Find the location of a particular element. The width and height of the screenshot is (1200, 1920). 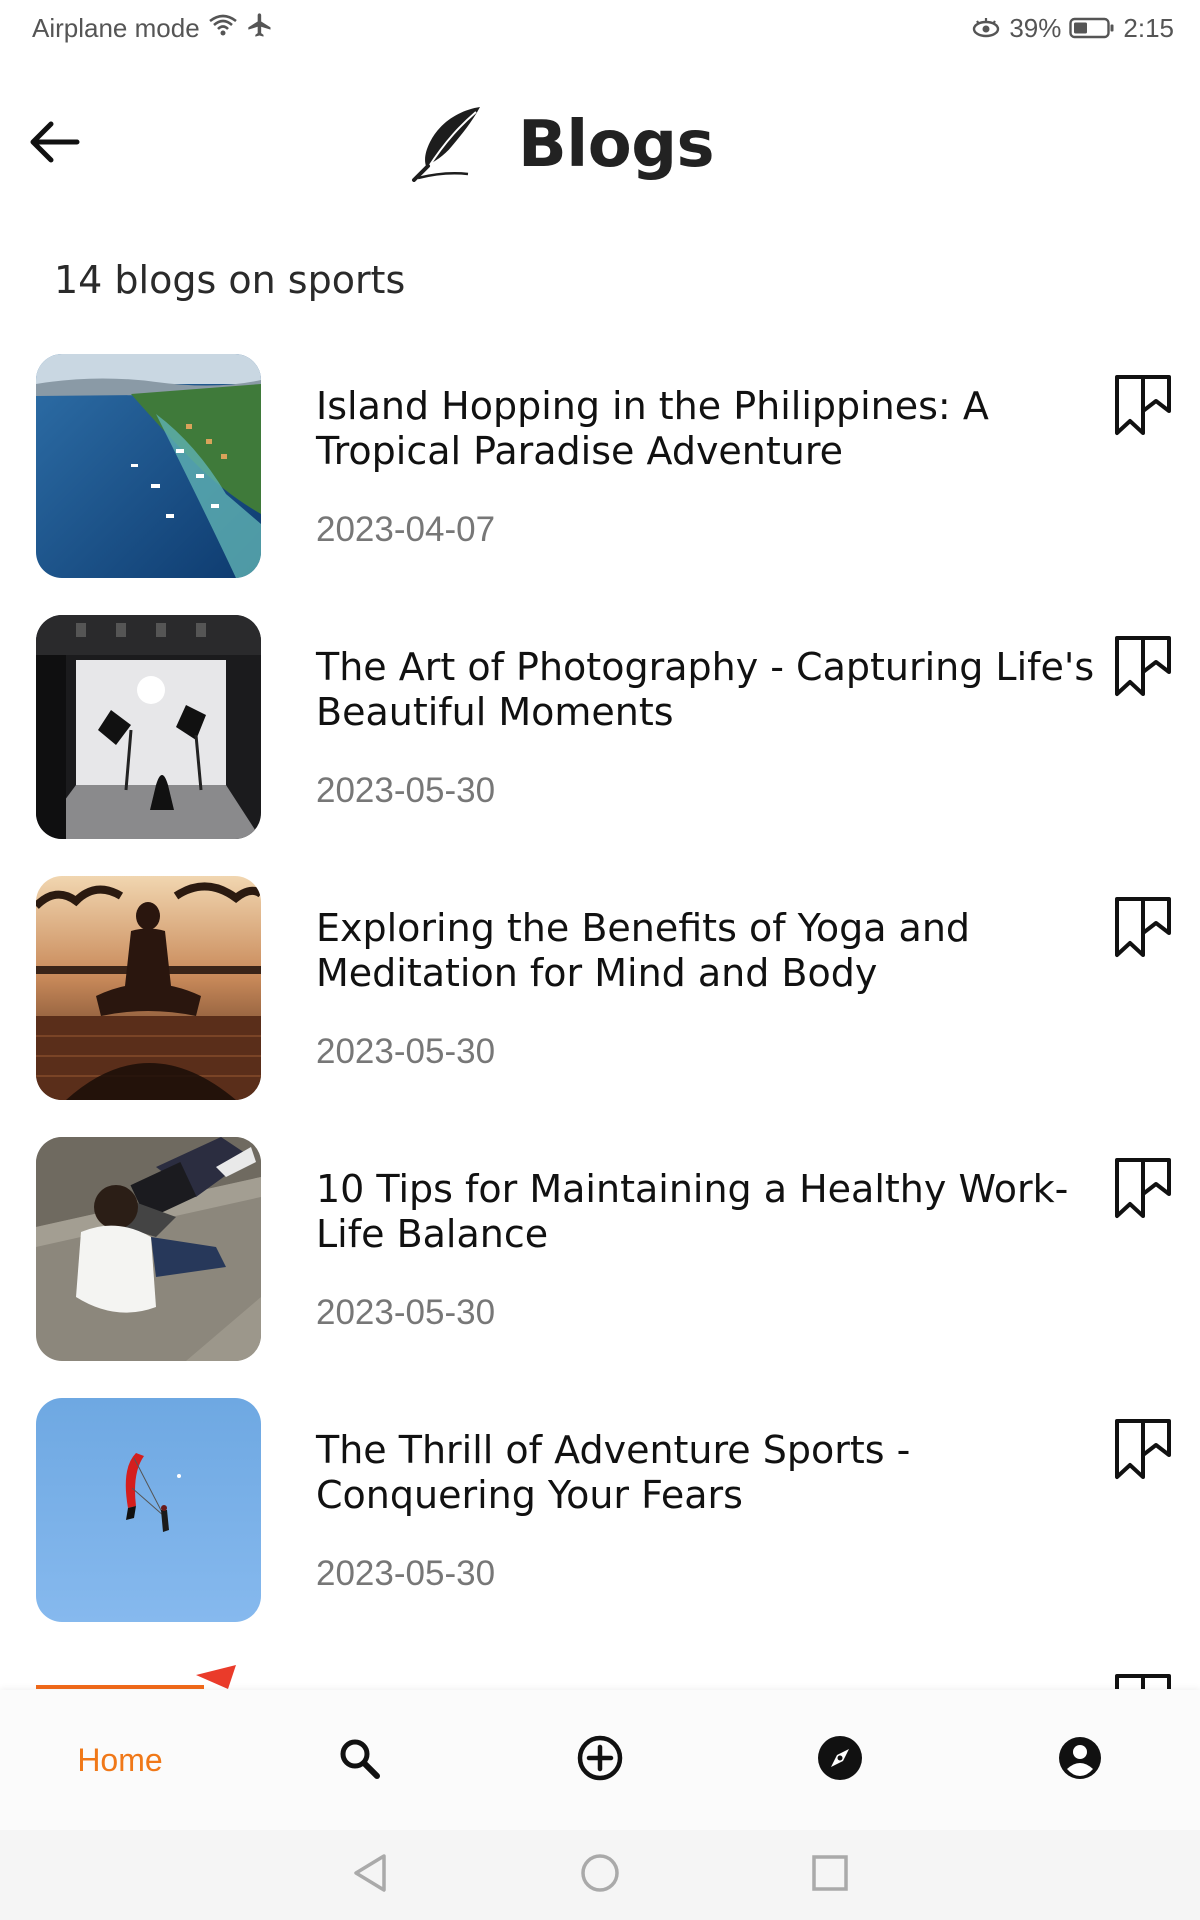

clock-time: 2:15 is located at coordinates (1148, 27).